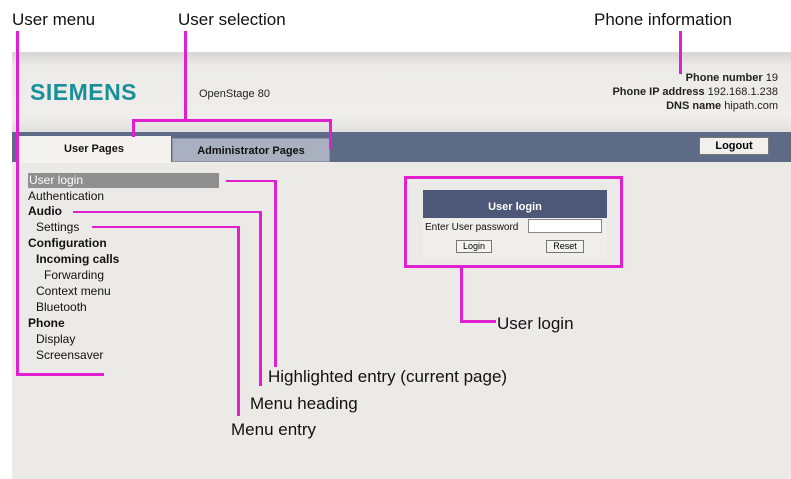 This screenshot has width=791, height=479. Describe the element at coordinates (74, 275) in the screenshot. I see `menu-item-forwarding: Forwarding` at that location.